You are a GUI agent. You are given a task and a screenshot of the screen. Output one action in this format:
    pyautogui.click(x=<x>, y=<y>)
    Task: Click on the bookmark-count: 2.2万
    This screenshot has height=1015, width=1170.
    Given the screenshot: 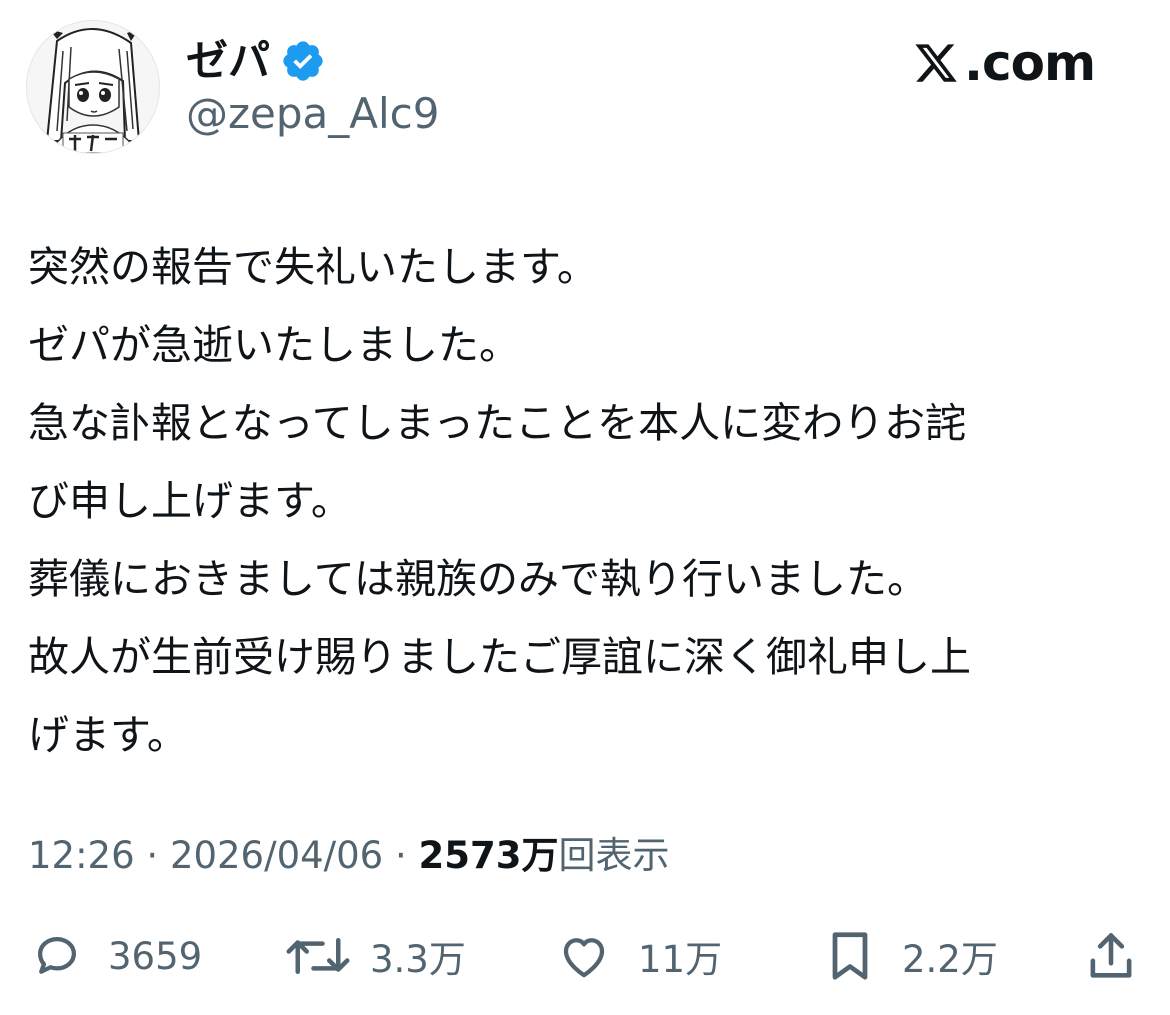 What is the action you would take?
    pyautogui.click(x=950, y=959)
    